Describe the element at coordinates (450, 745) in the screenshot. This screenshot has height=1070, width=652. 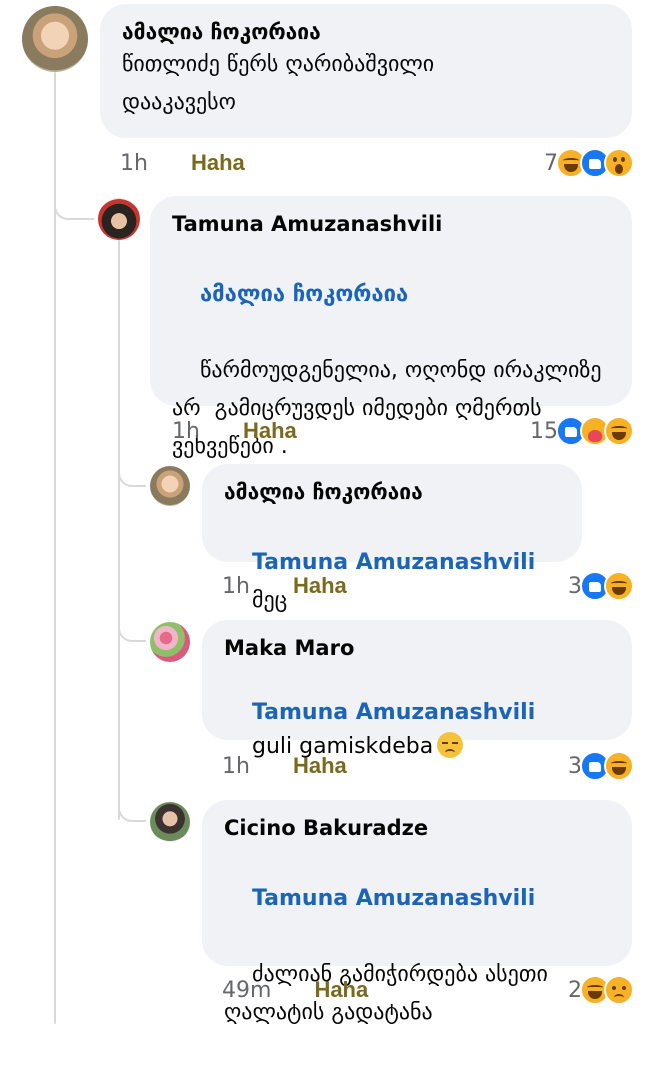
I see `disappointed-face-icon` at that location.